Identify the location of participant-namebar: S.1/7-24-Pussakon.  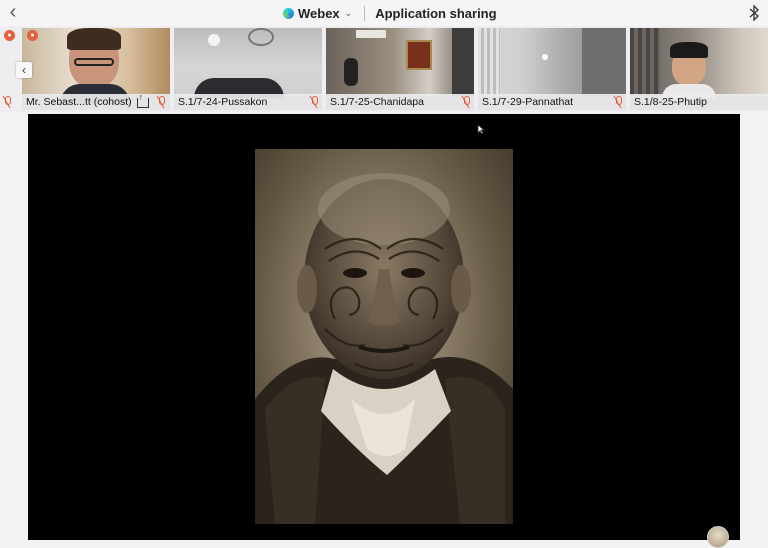
(248, 102).